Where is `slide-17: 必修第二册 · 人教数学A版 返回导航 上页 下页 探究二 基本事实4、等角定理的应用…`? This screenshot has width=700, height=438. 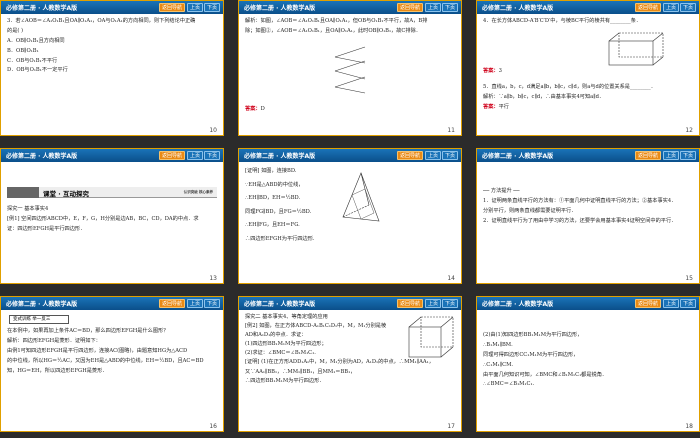 slide-17: 必修第二册 · 人教数学A版 返回导航 上页 下页 探究二 基本事实4、等角定理的应用… is located at coordinates (350, 364).